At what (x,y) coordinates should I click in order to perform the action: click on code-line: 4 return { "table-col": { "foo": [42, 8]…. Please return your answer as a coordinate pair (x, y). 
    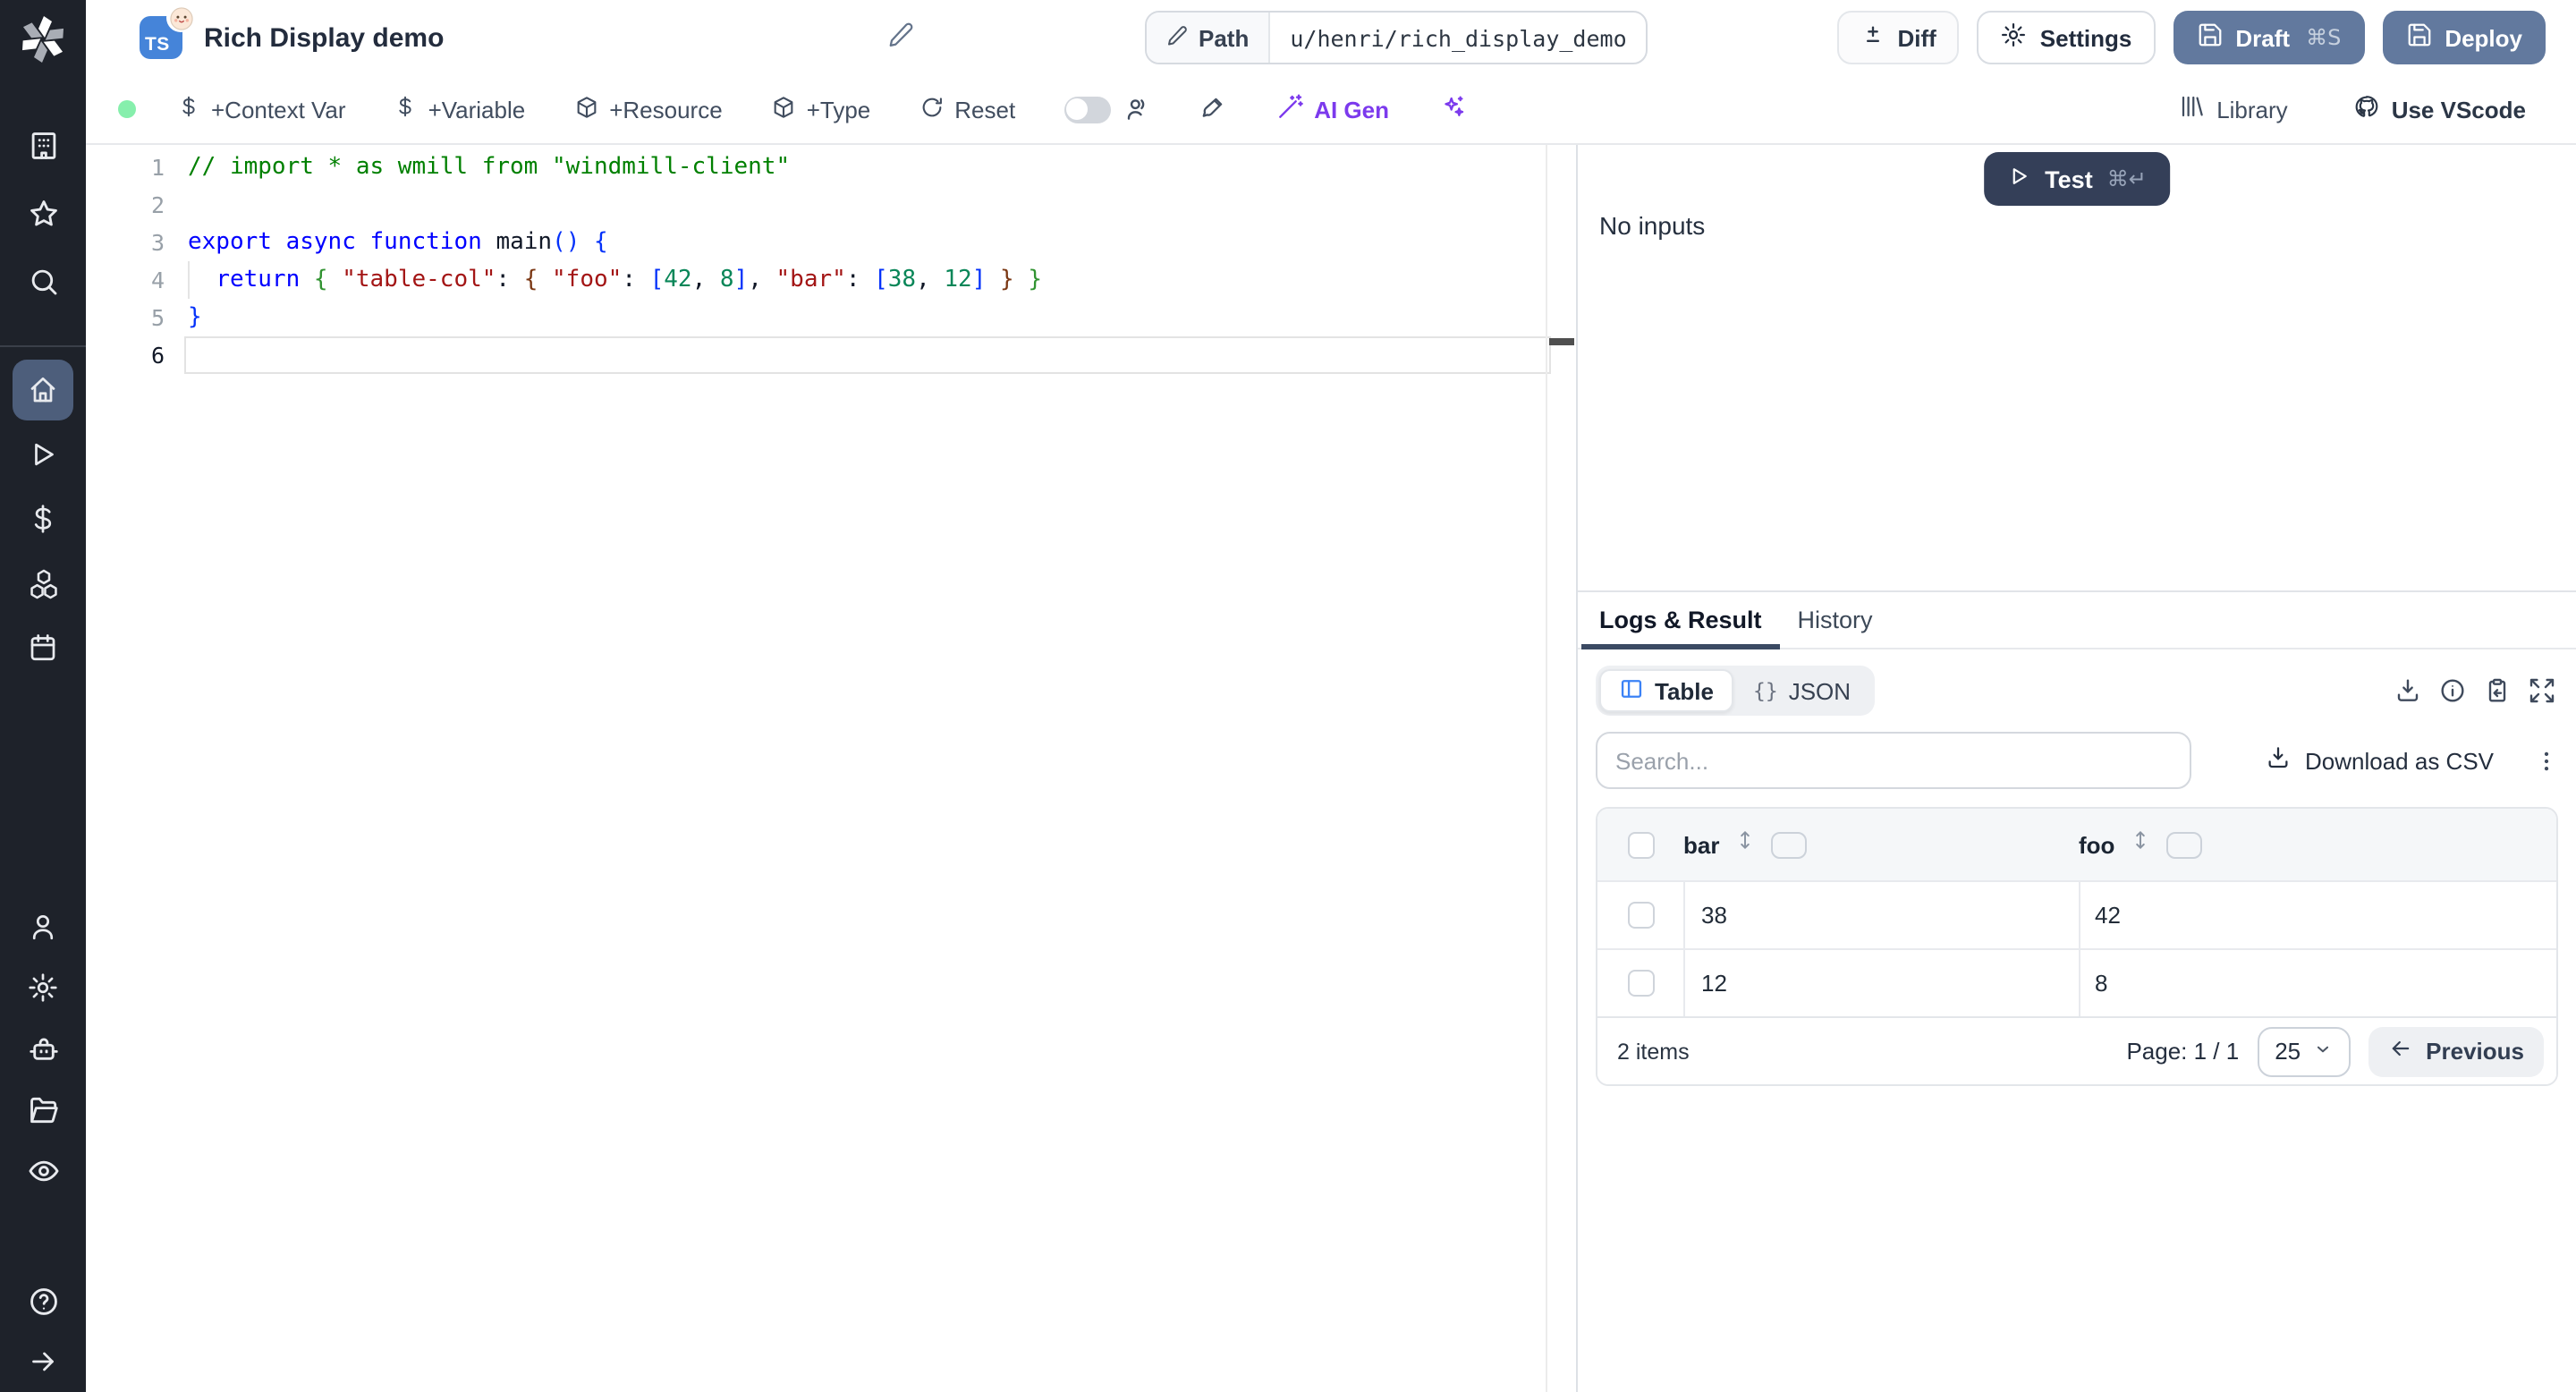
    Looking at the image, I should click on (831, 280).